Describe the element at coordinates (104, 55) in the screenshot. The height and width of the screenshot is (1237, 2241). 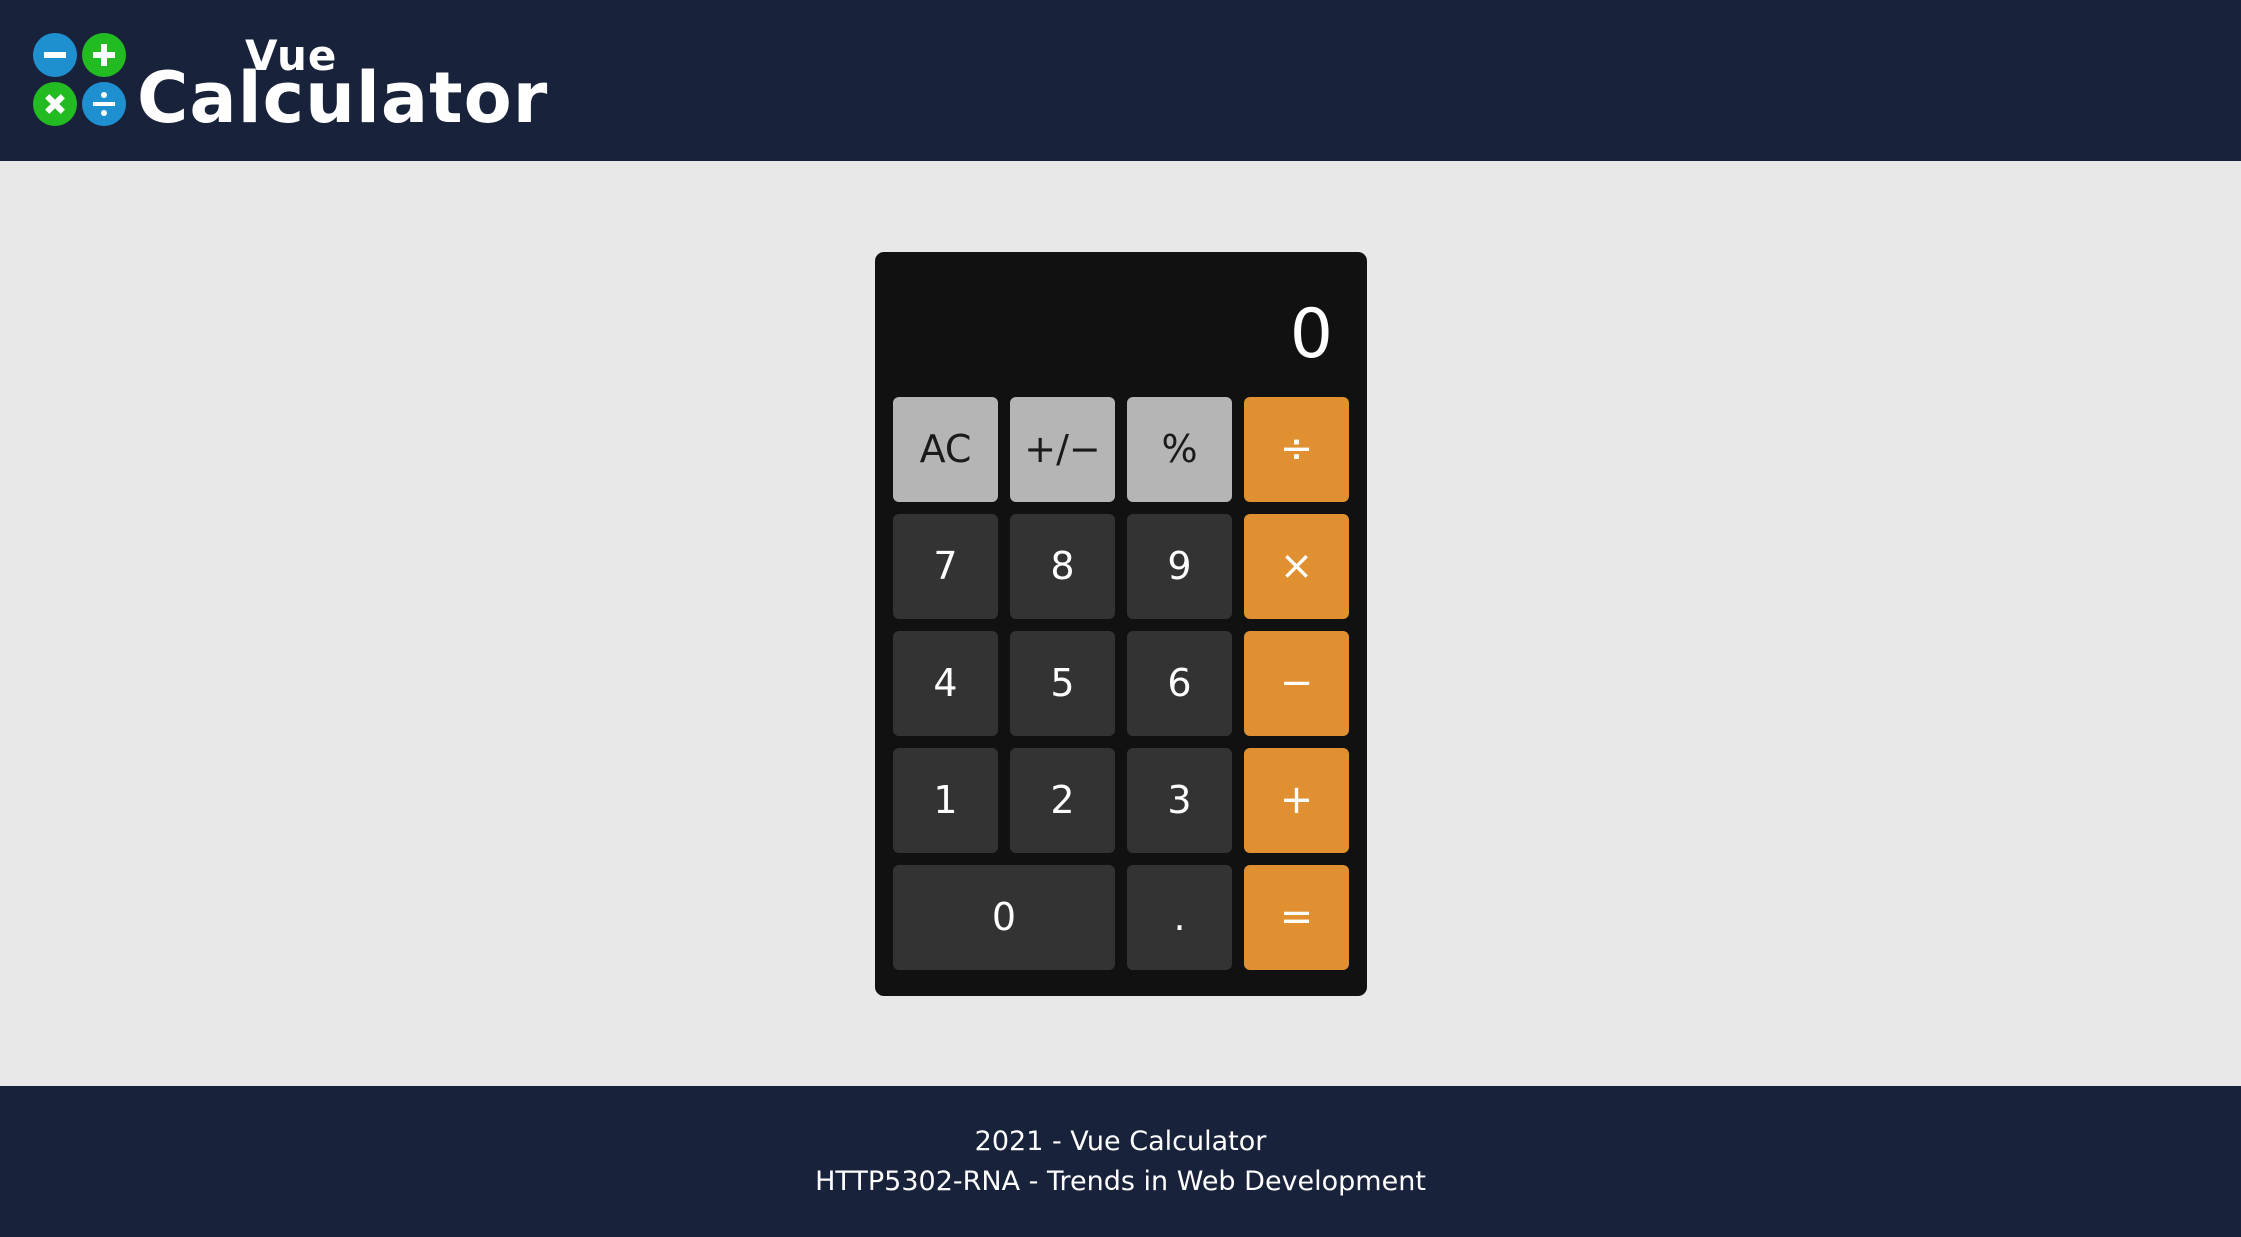
I see `plus-icon` at that location.